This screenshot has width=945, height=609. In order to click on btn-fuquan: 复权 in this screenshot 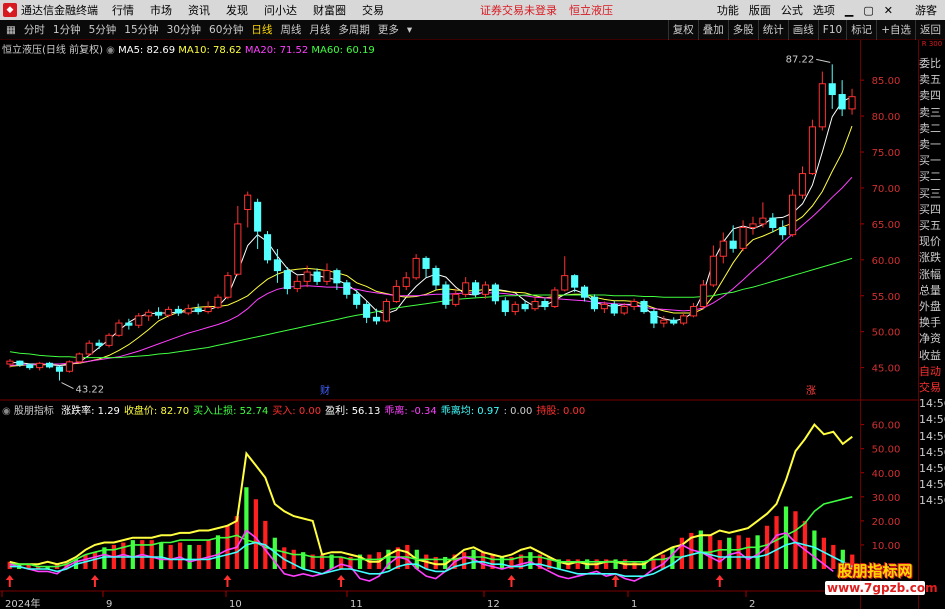, I will do `click(682, 30)`.